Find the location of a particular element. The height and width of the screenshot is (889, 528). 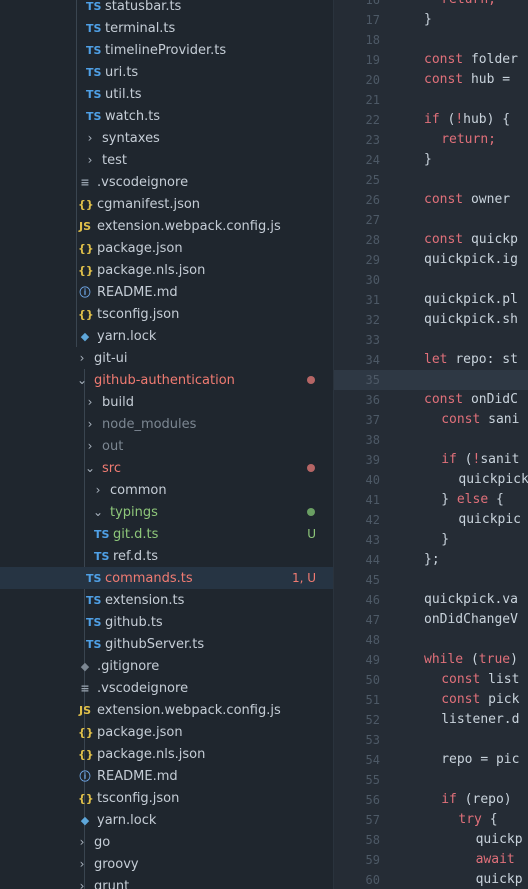

tree-folder: › common is located at coordinates (166, 490).